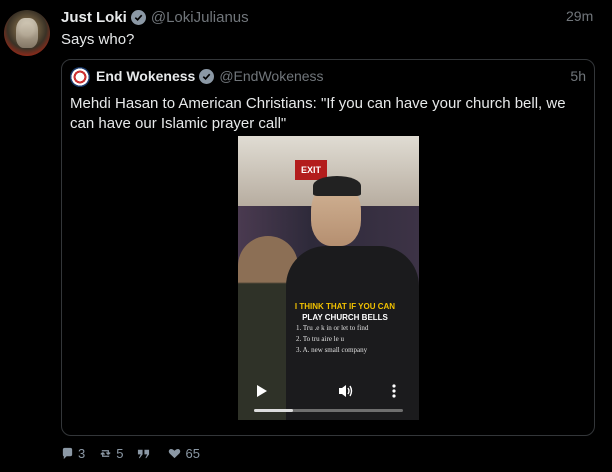  What do you see at coordinates (184, 453) in the screenshot?
I see `like-button: 65` at bounding box center [184, 453].